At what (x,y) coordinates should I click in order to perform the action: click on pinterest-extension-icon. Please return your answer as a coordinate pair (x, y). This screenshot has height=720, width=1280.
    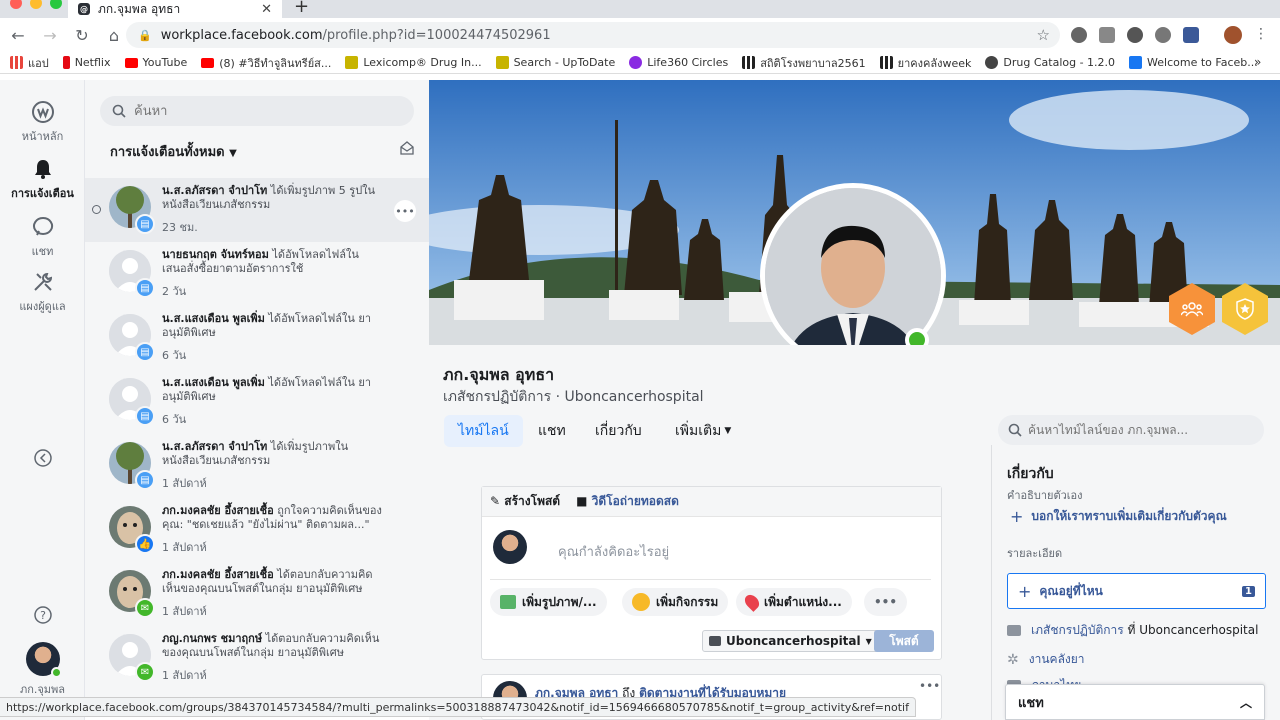
    Looking at the image, I should click on (1079, 35).